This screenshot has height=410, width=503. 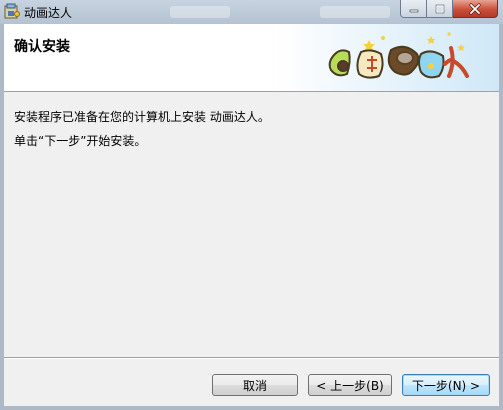 What do you see at coordinates (142, 117) in the screenshot?
I see `install-ready-text: 安装程序已准备在您的计算机上安装 动画达人。` at bounding box center [142, 117].